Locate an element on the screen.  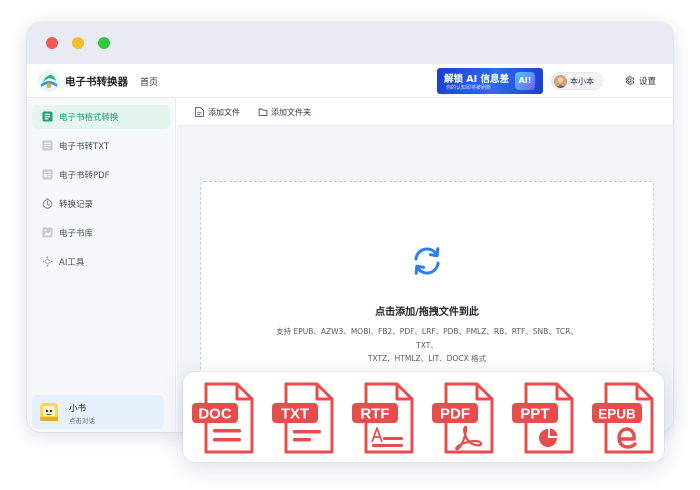
promo-main-text: 解锁 AI 信息差 is located at coordinates (477, 79).